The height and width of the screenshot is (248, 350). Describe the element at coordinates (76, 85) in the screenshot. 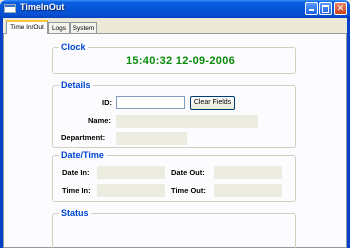

I see `details-group-title: Details` at that location.